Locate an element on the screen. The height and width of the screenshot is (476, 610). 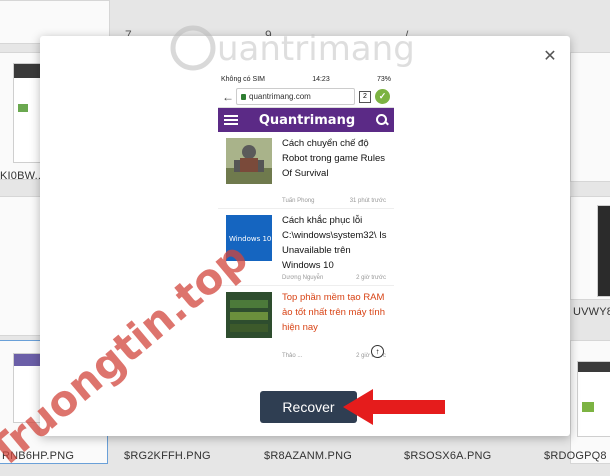
watermark-logo: uantrimang is located at coordinates (292, 48).